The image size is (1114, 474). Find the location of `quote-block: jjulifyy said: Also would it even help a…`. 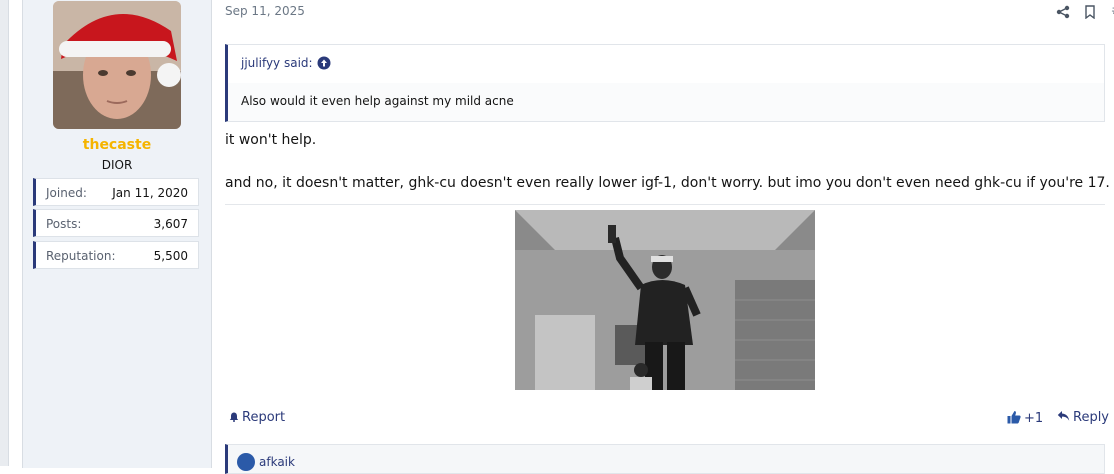

quote-block: jjulifyy said: Also would it even help a… is located at coordinates (665, 83).